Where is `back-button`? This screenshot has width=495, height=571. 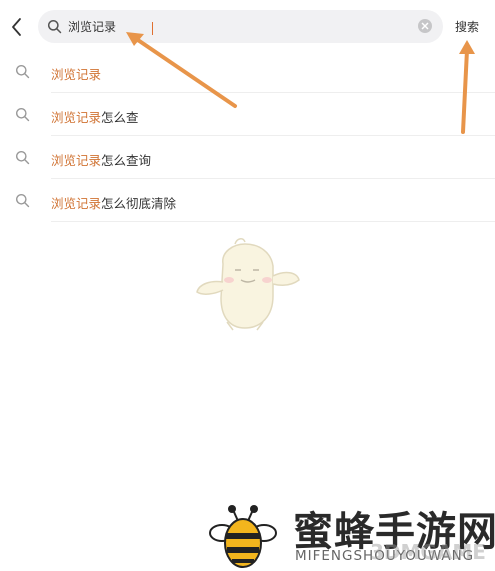
back-button is located at coordinates (17, 27).